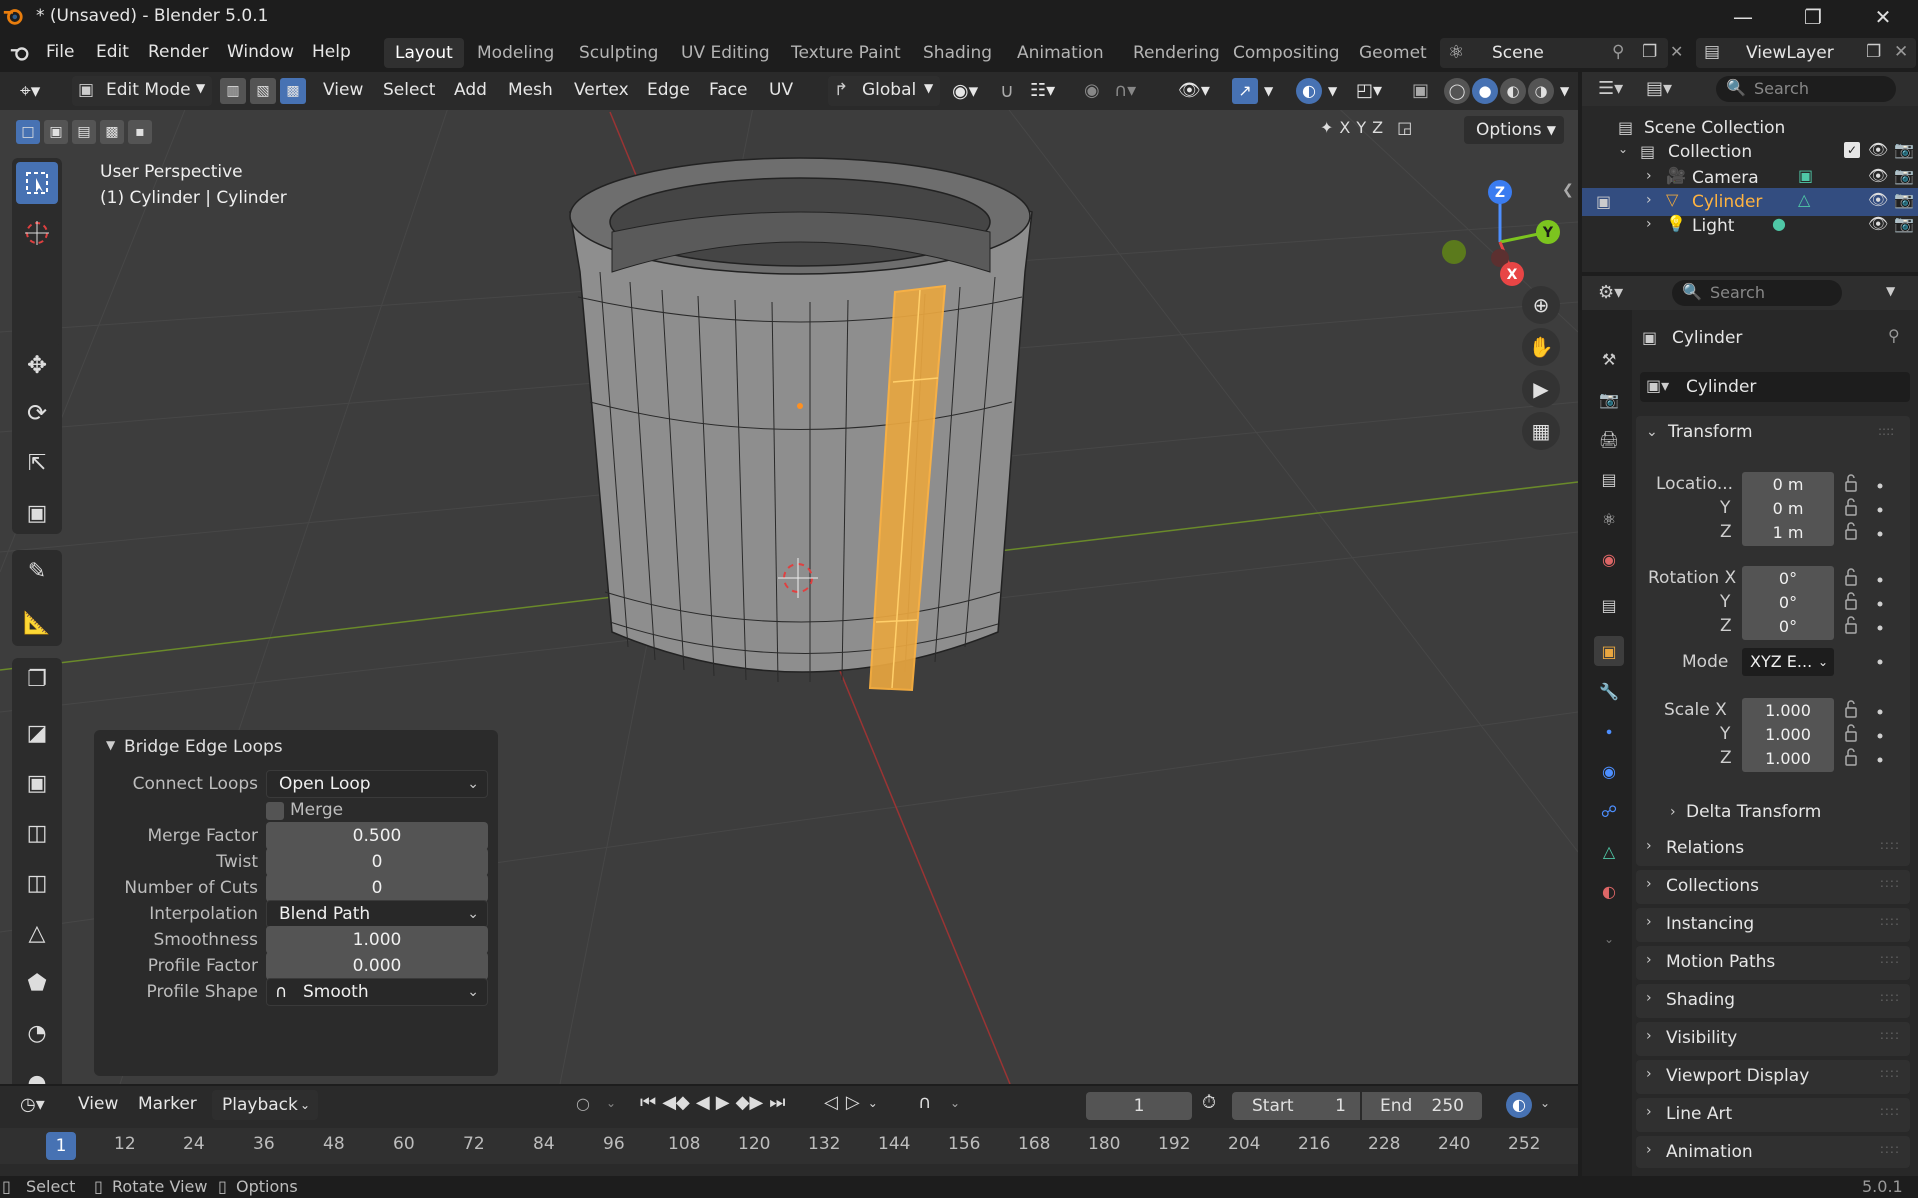  What do you see at coordinates (1541, 431) in the screenshot?
I see `perspective-toggle-icon: ▦` at bounding box center [1541, 431].